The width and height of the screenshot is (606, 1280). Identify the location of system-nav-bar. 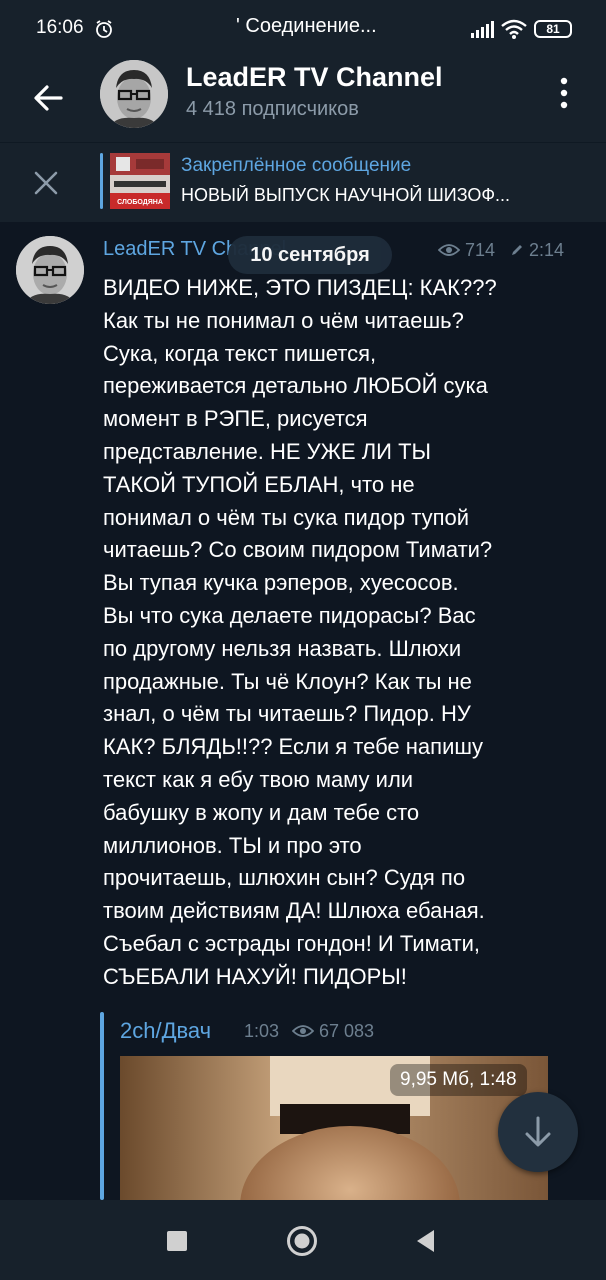
(303, 1240).